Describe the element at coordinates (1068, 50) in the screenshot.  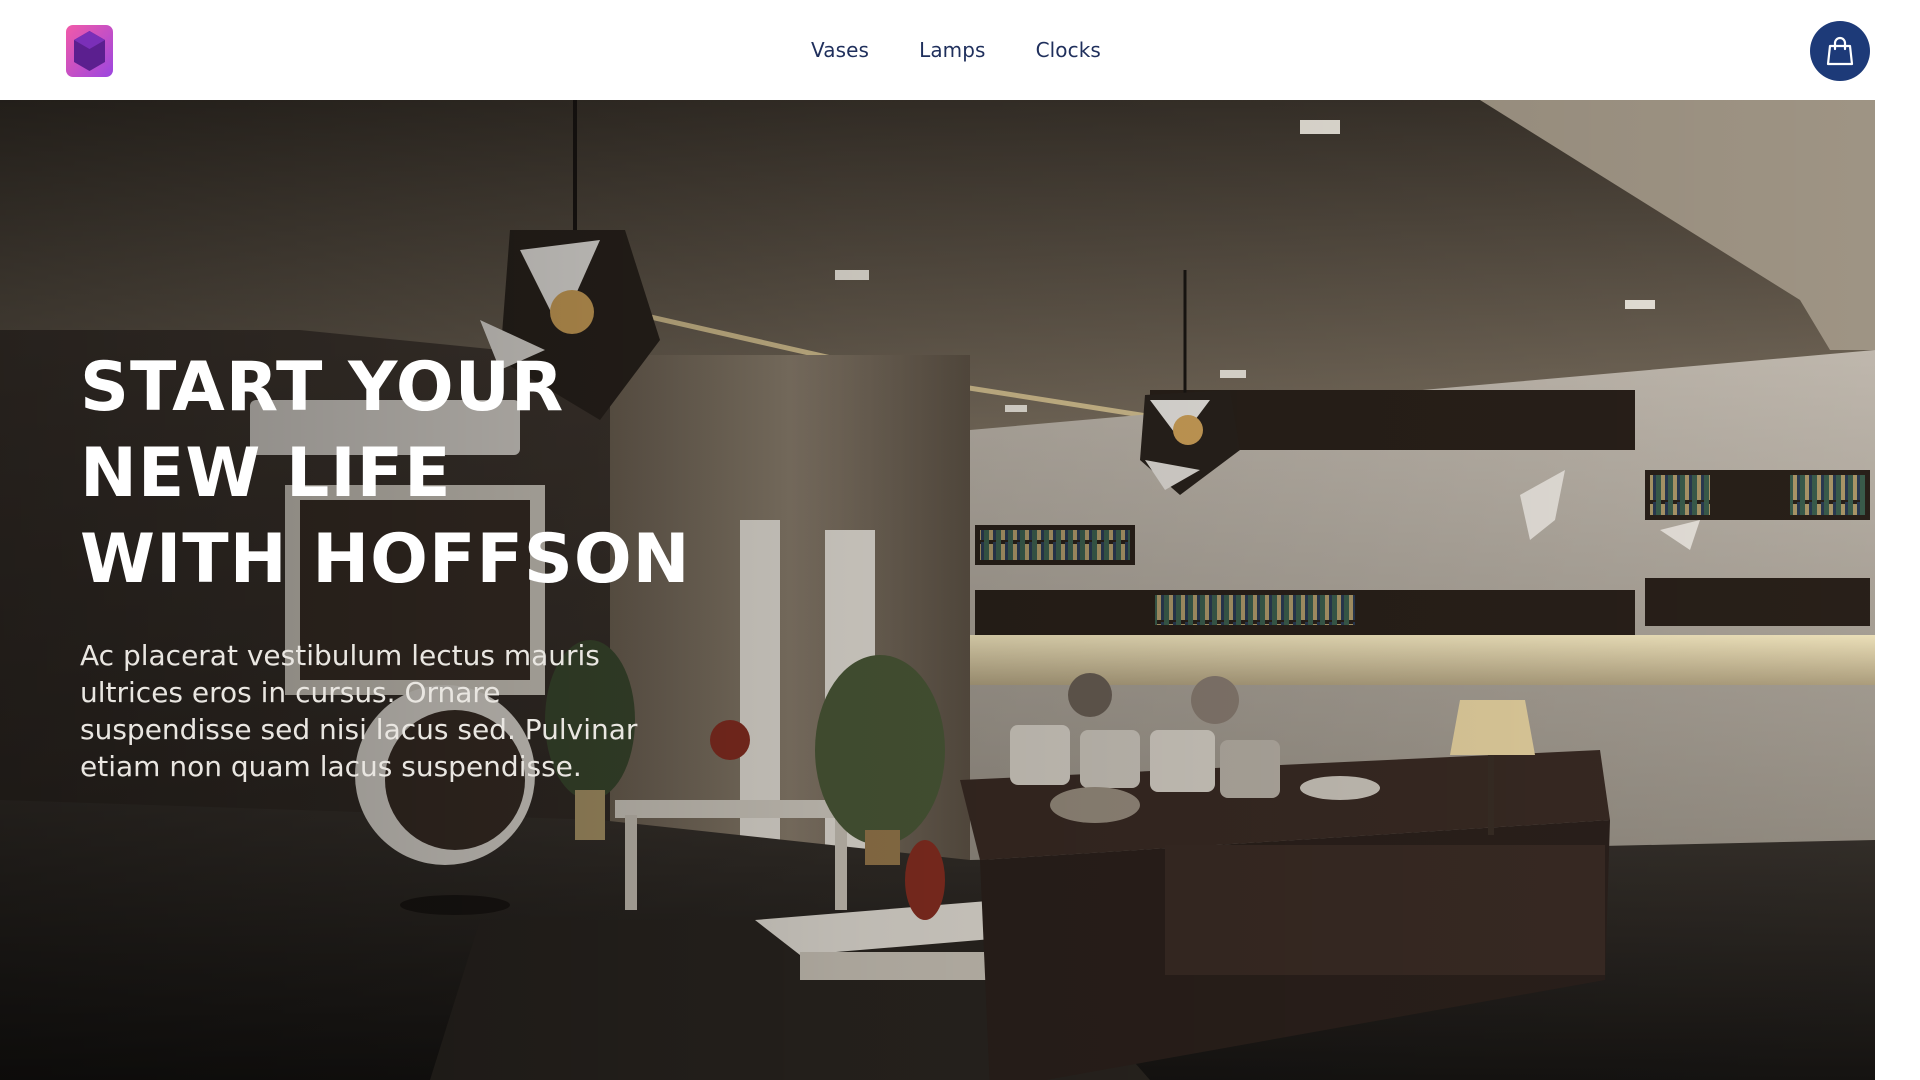
I see `nav-link-clocks: Clocks` at that location.